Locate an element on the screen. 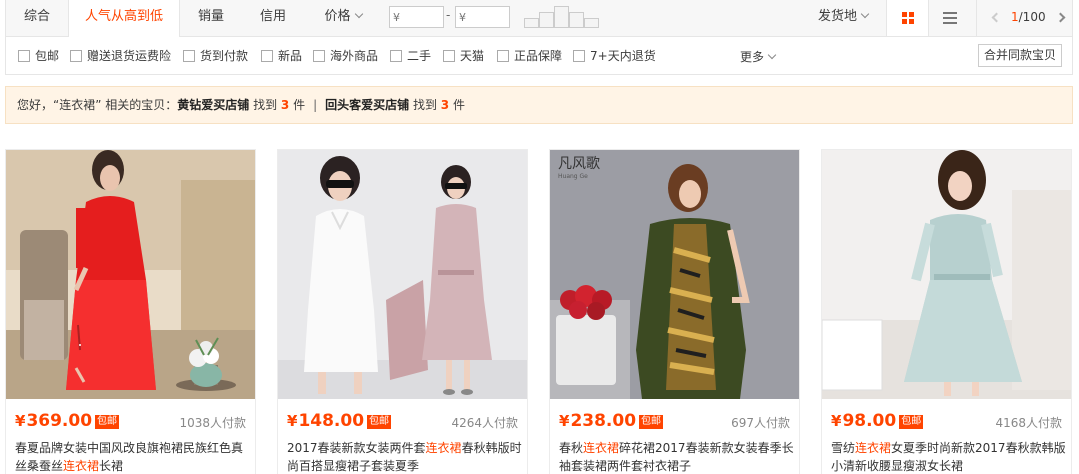  price-value: 98.00 is located at coordinates (869, 421).